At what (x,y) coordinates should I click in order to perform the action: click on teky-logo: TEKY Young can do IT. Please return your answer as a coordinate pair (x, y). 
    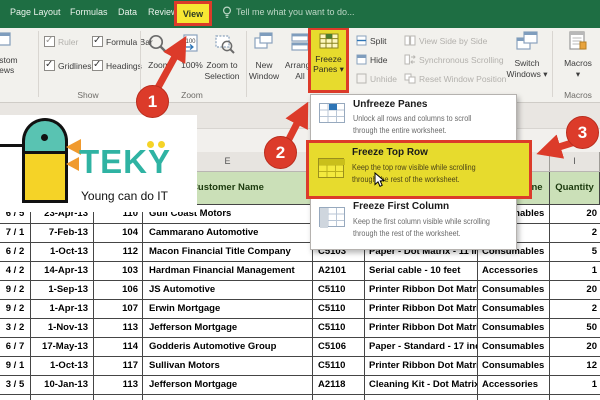
    Looking at the image, I should click on (98, 163).